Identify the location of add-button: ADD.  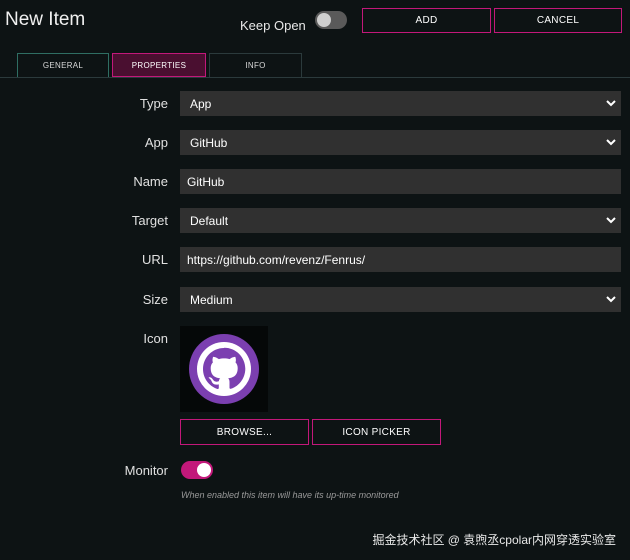
(426, 20).